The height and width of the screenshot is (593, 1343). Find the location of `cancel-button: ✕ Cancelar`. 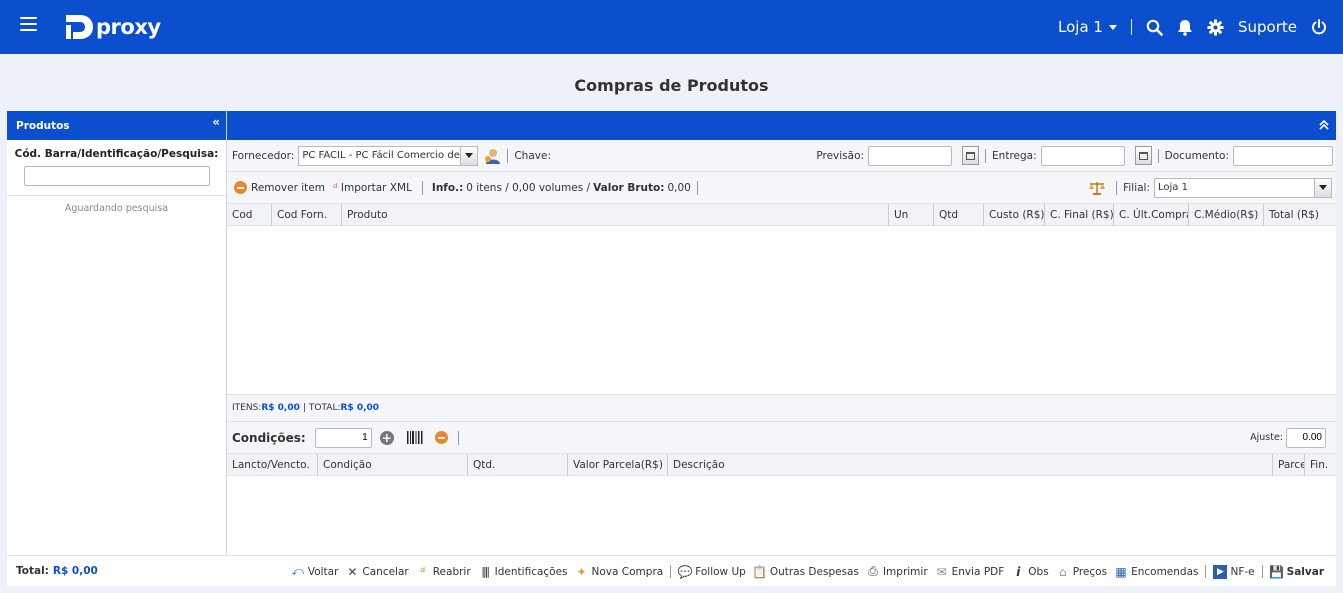

cancel-button: ✕ Cancelar is located at coordinates (376, 572).